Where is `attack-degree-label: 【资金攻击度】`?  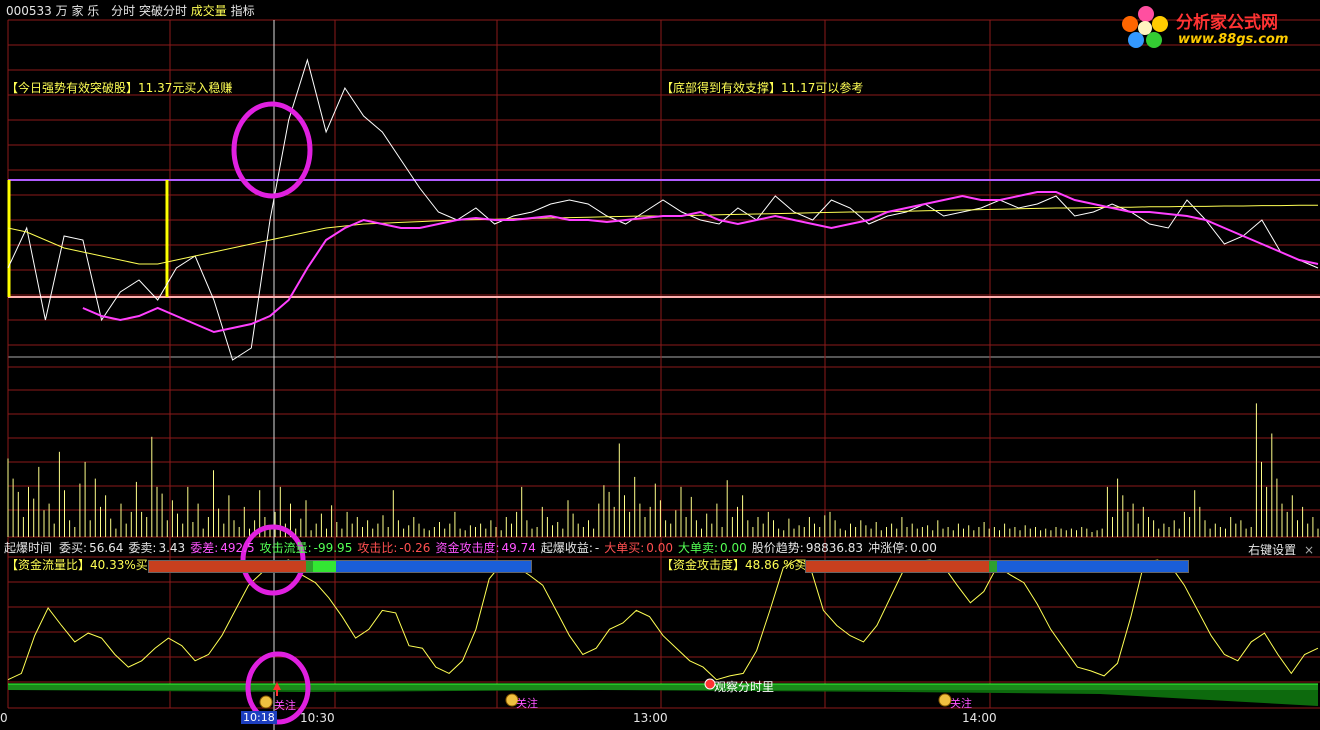
attack-degree-label: 【资金攻击度】 is located at coordinates (703, 565).